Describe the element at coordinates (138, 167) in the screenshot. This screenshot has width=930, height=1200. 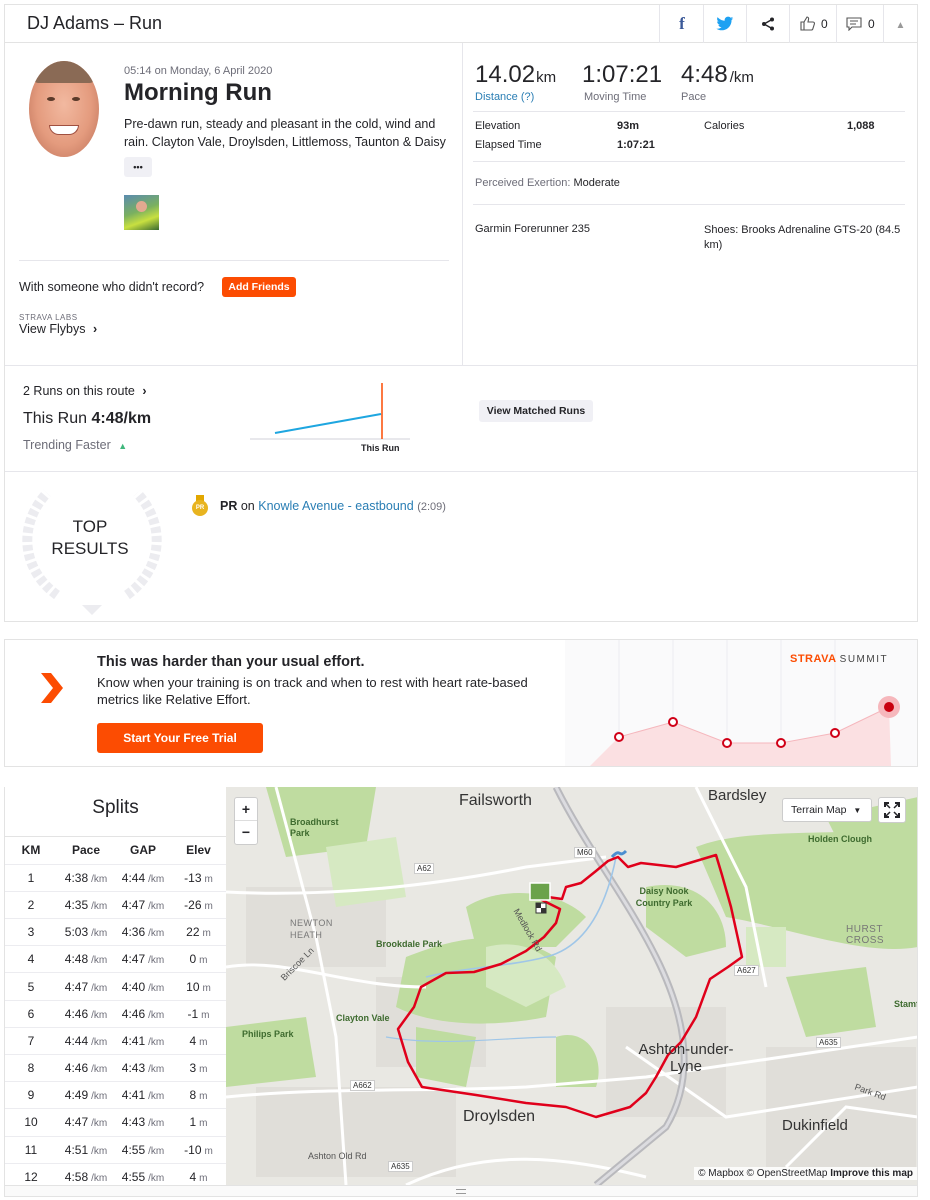
I see `more-button: •••` at that location.